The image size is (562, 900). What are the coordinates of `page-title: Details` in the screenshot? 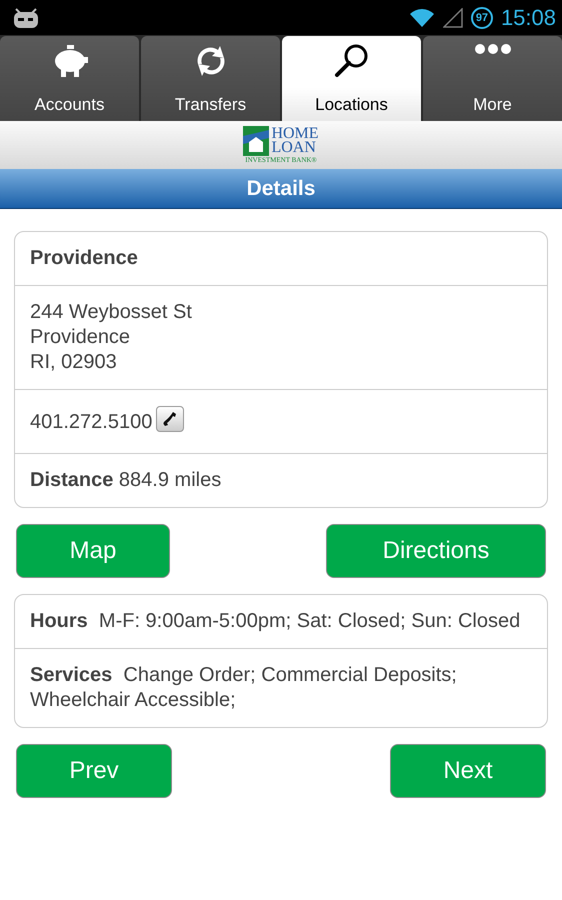 It's located at (281, 188).